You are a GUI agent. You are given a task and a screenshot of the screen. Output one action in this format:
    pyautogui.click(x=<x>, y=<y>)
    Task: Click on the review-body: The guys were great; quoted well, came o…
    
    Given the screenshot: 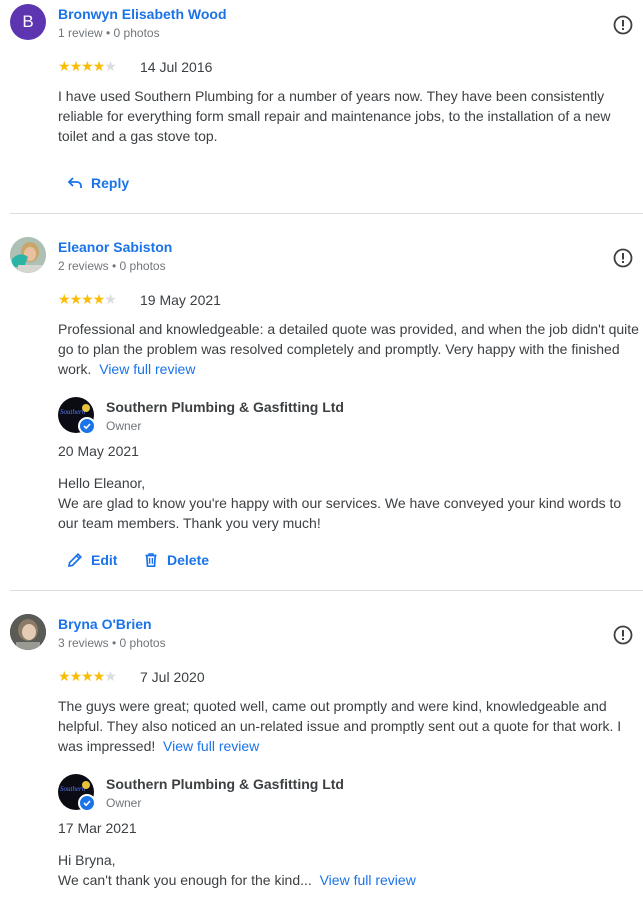 What is the action you would take?
    pyautogui.click(x=340, y=726)
    